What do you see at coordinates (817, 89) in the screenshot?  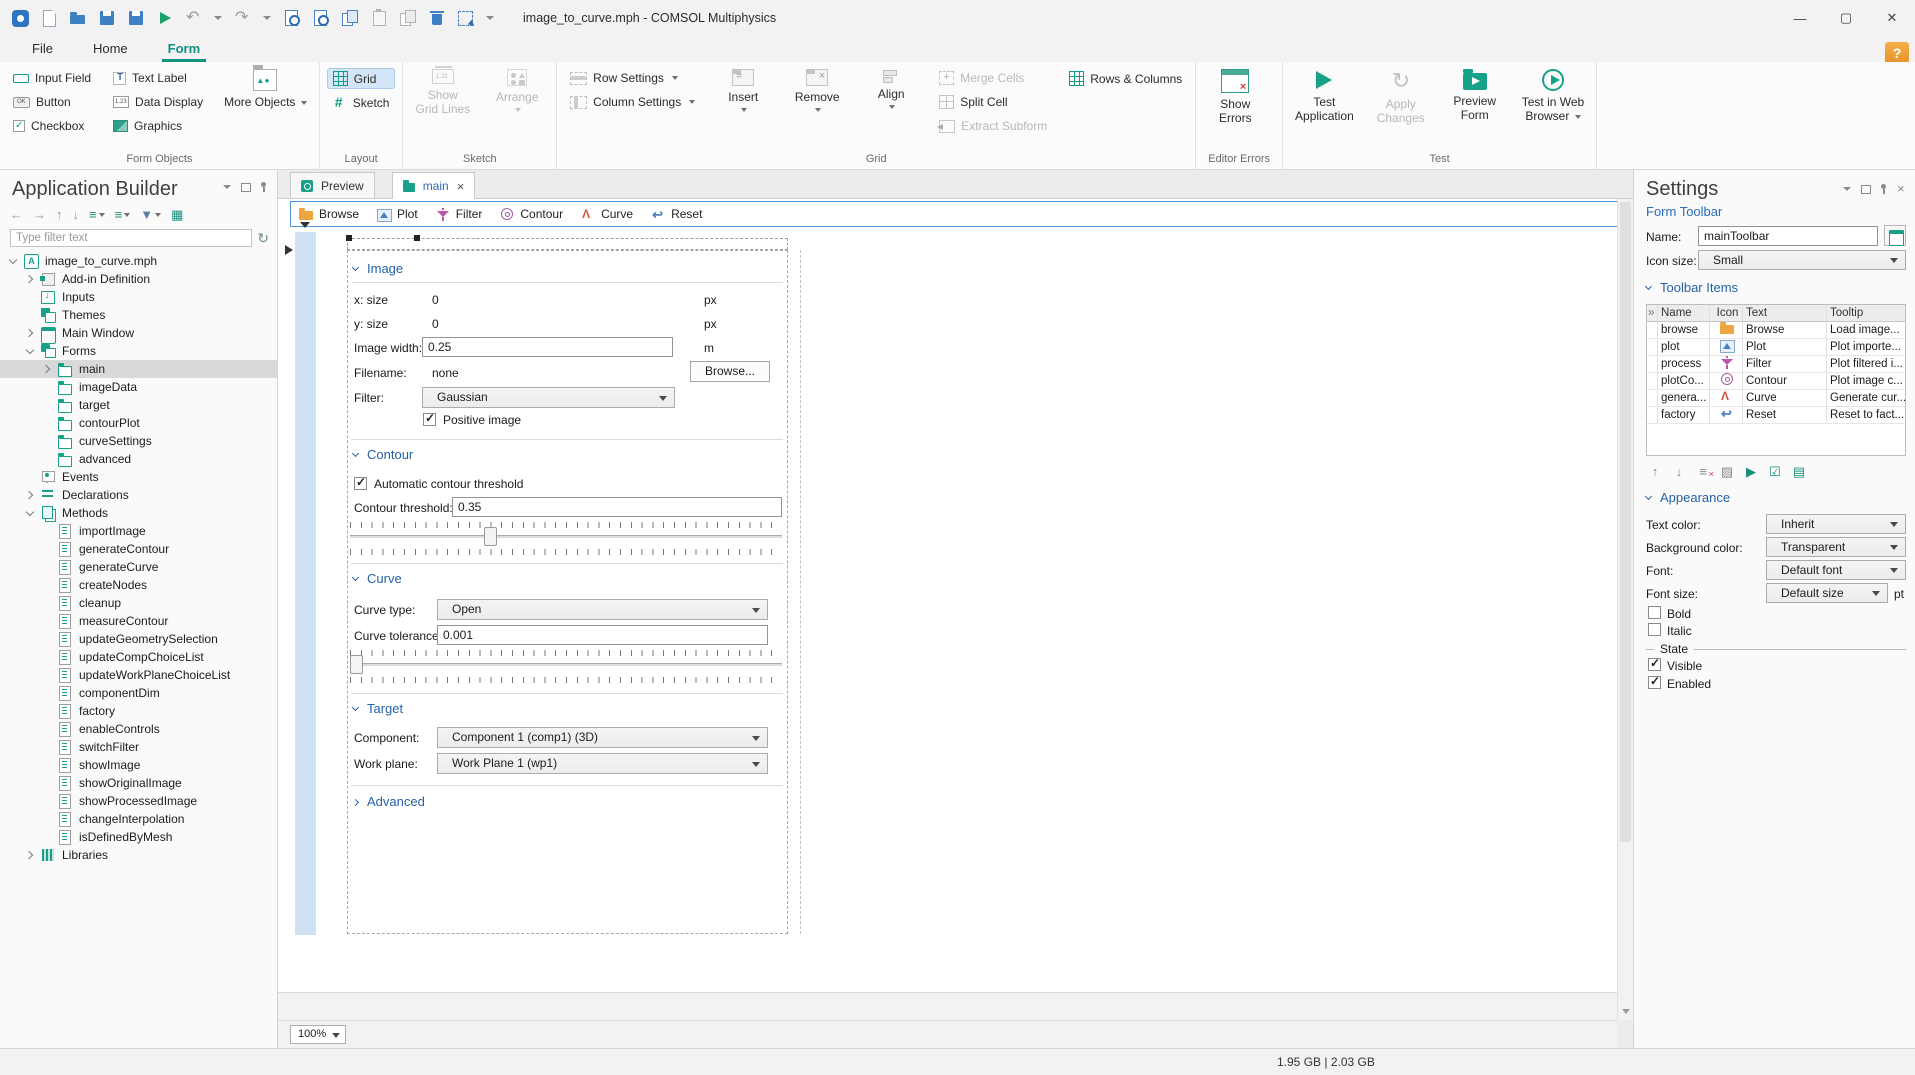 I see `remove-button: Remove` at bounding box center [817, 89].